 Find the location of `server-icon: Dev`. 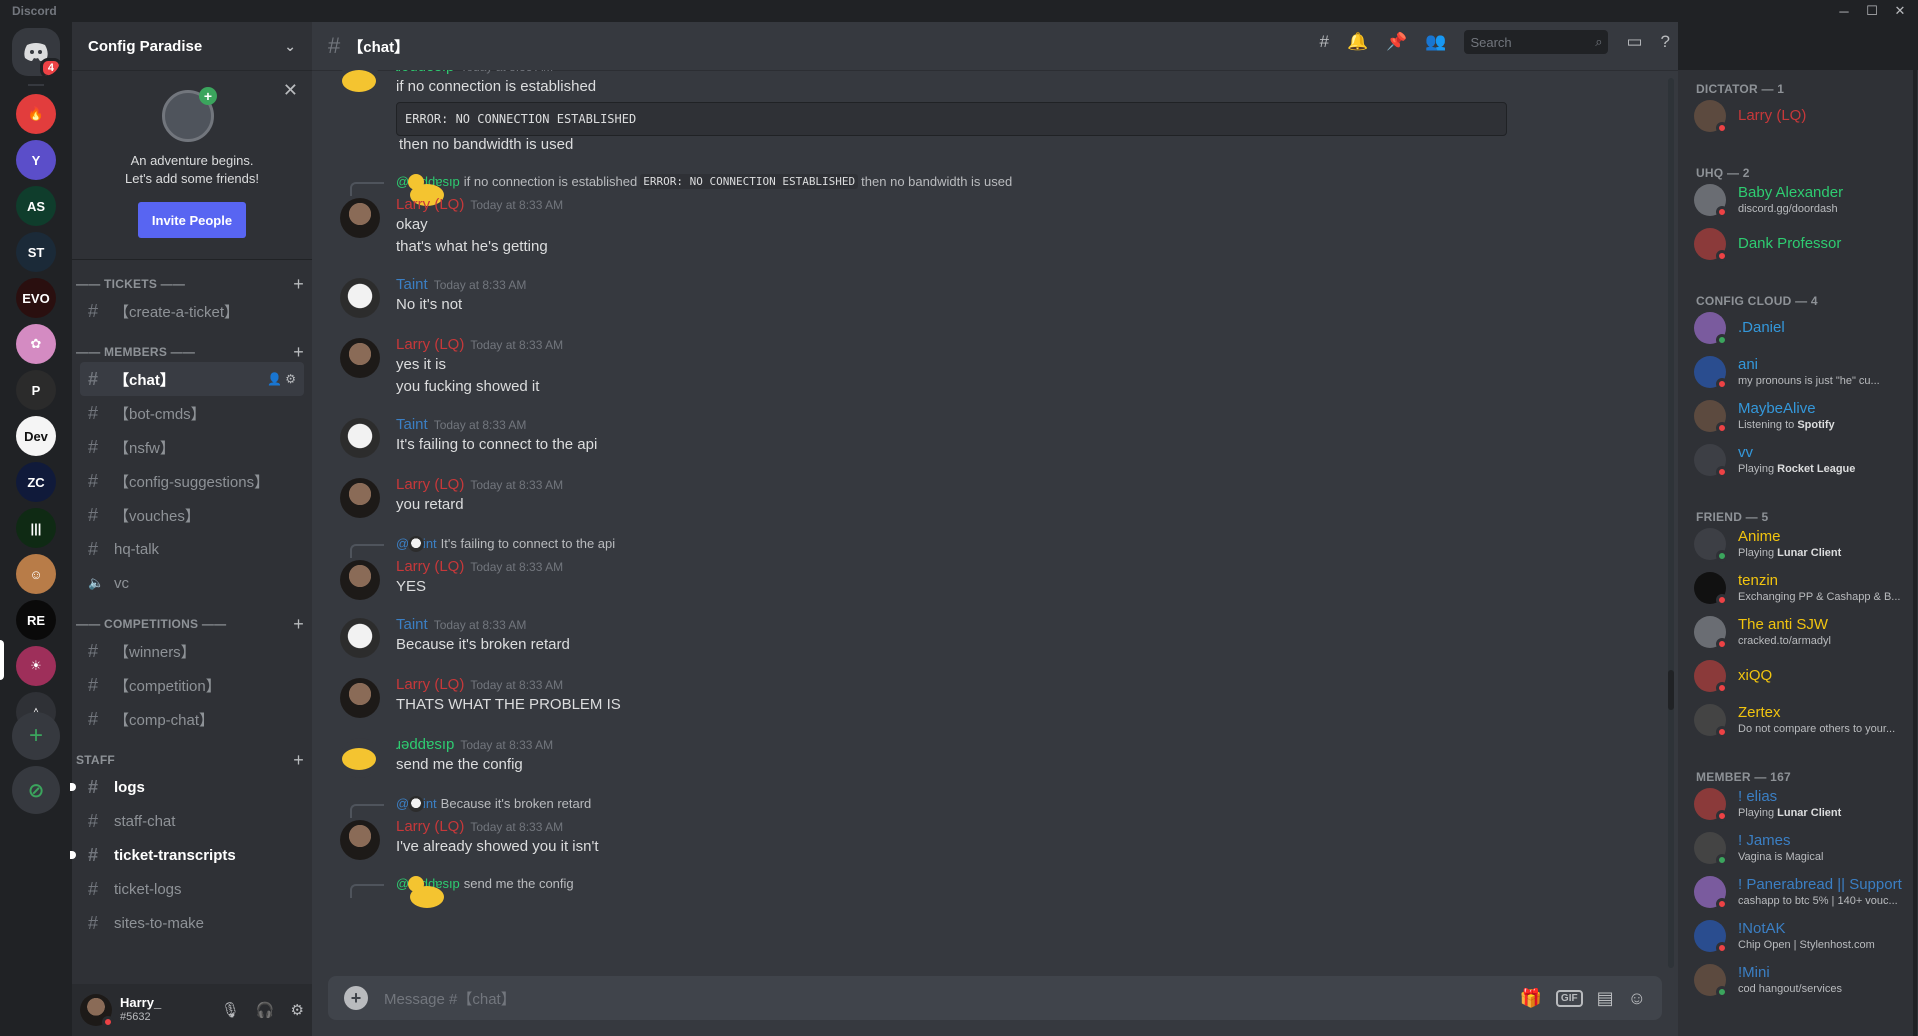

server-icon: Dev is located at coordinates (36, 436).